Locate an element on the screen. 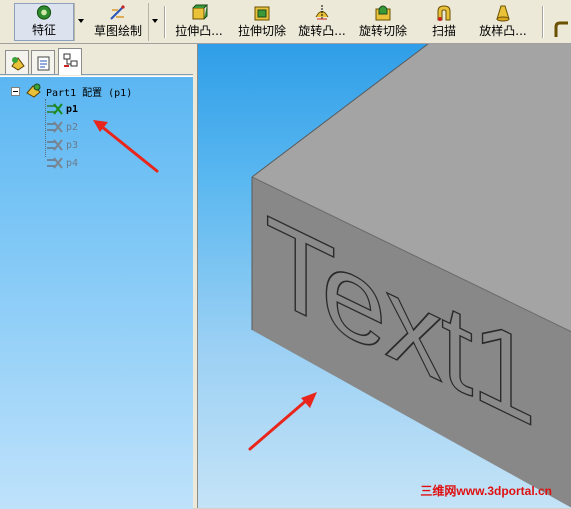 The height and width of the screenshot is (509, 571). sweep-icon is located at coordinates (444, 13).